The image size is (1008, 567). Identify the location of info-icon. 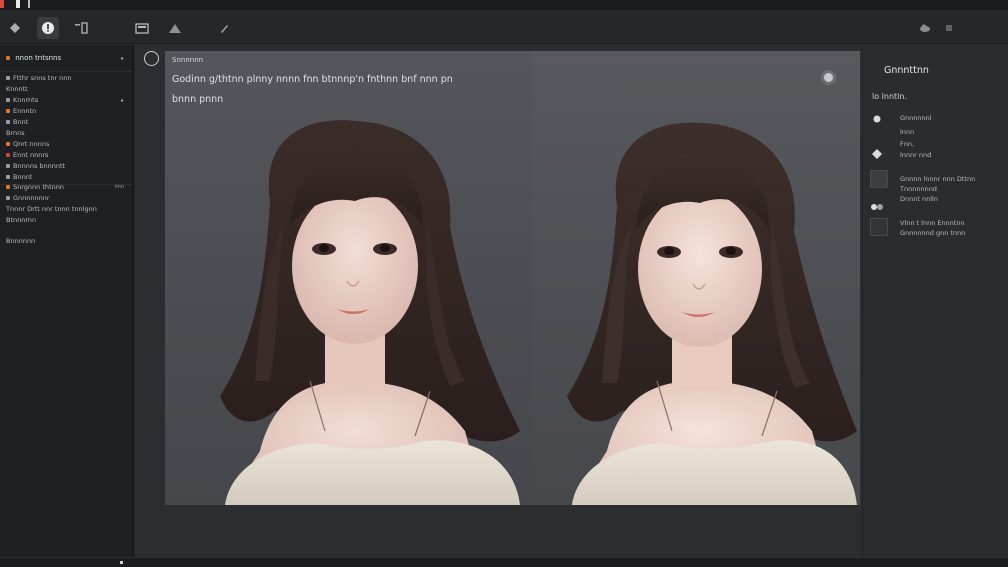
(48, 28).